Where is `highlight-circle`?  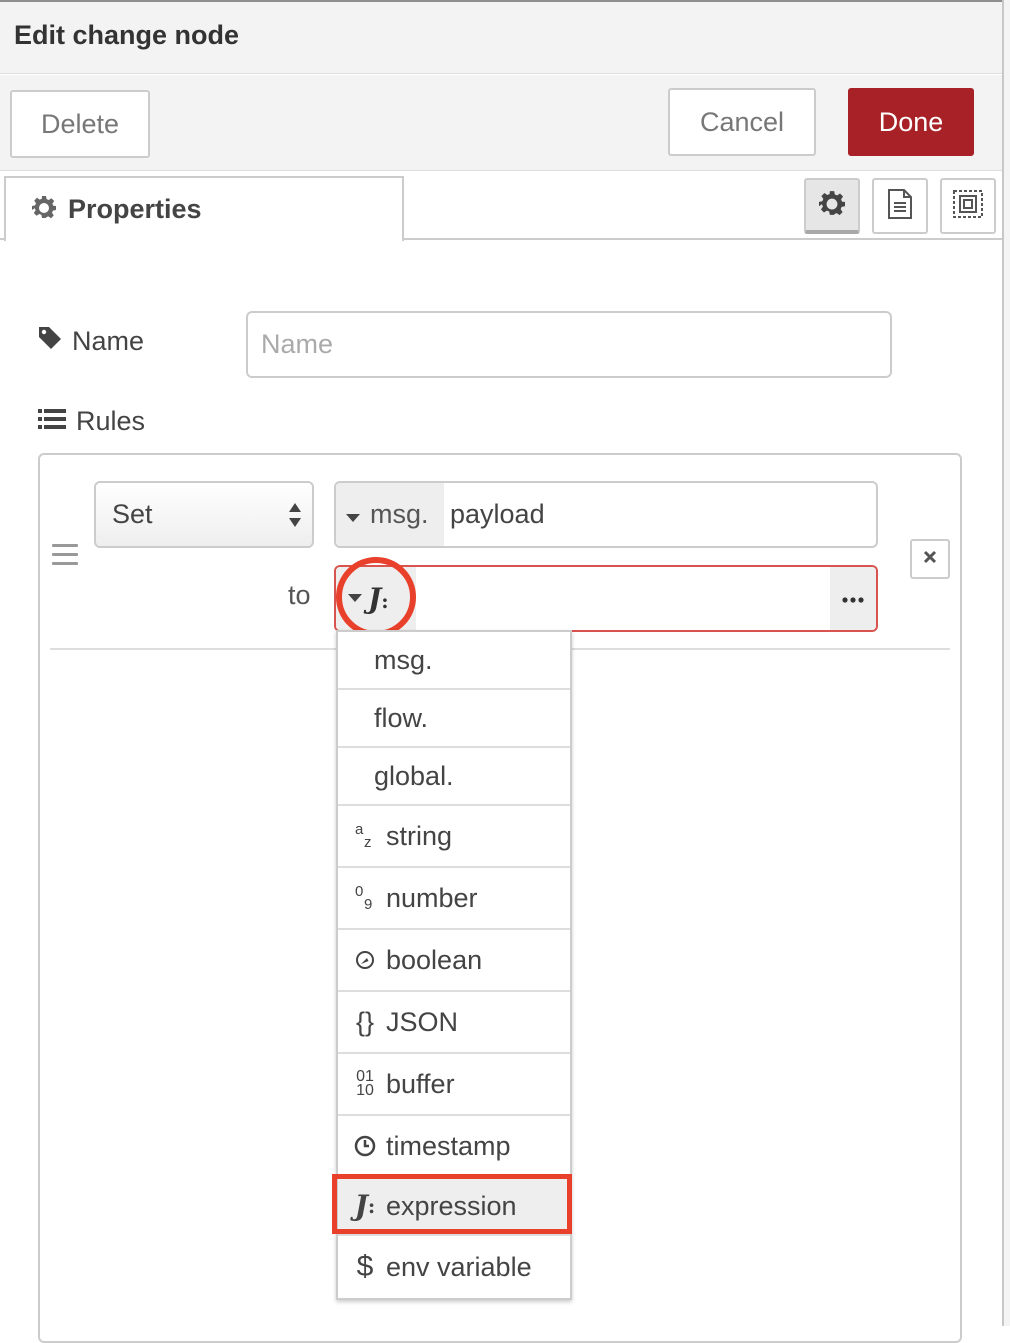
highlight-circle is located at coordinates (376, 597).